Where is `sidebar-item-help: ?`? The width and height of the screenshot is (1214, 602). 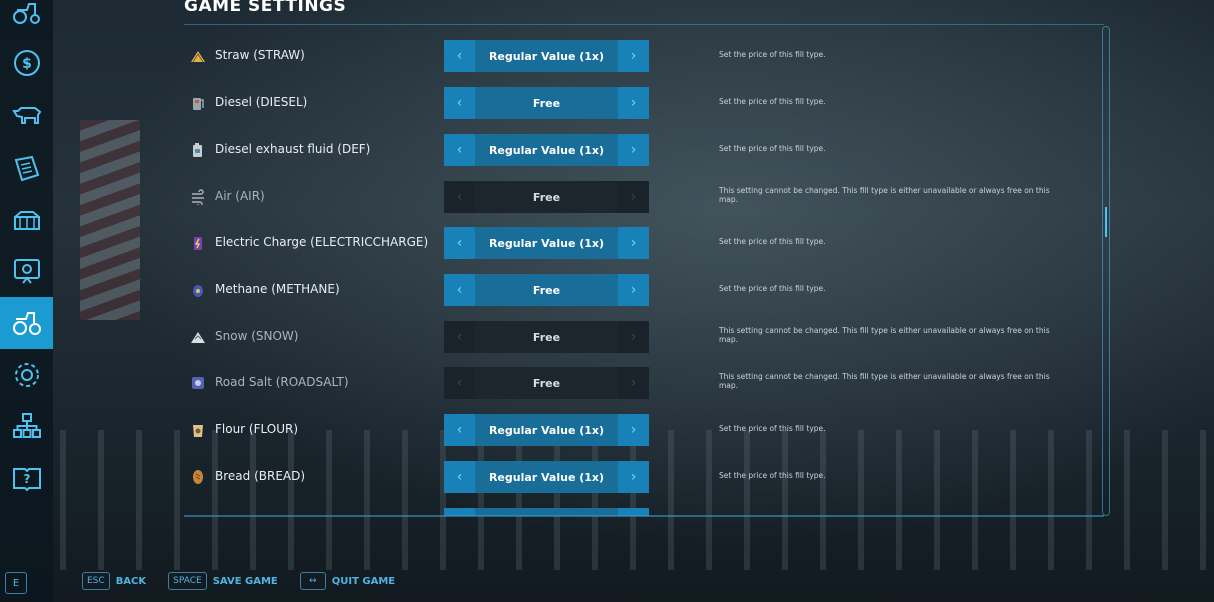 sidebar-item-help: ? is located at coordinates (26, 478).